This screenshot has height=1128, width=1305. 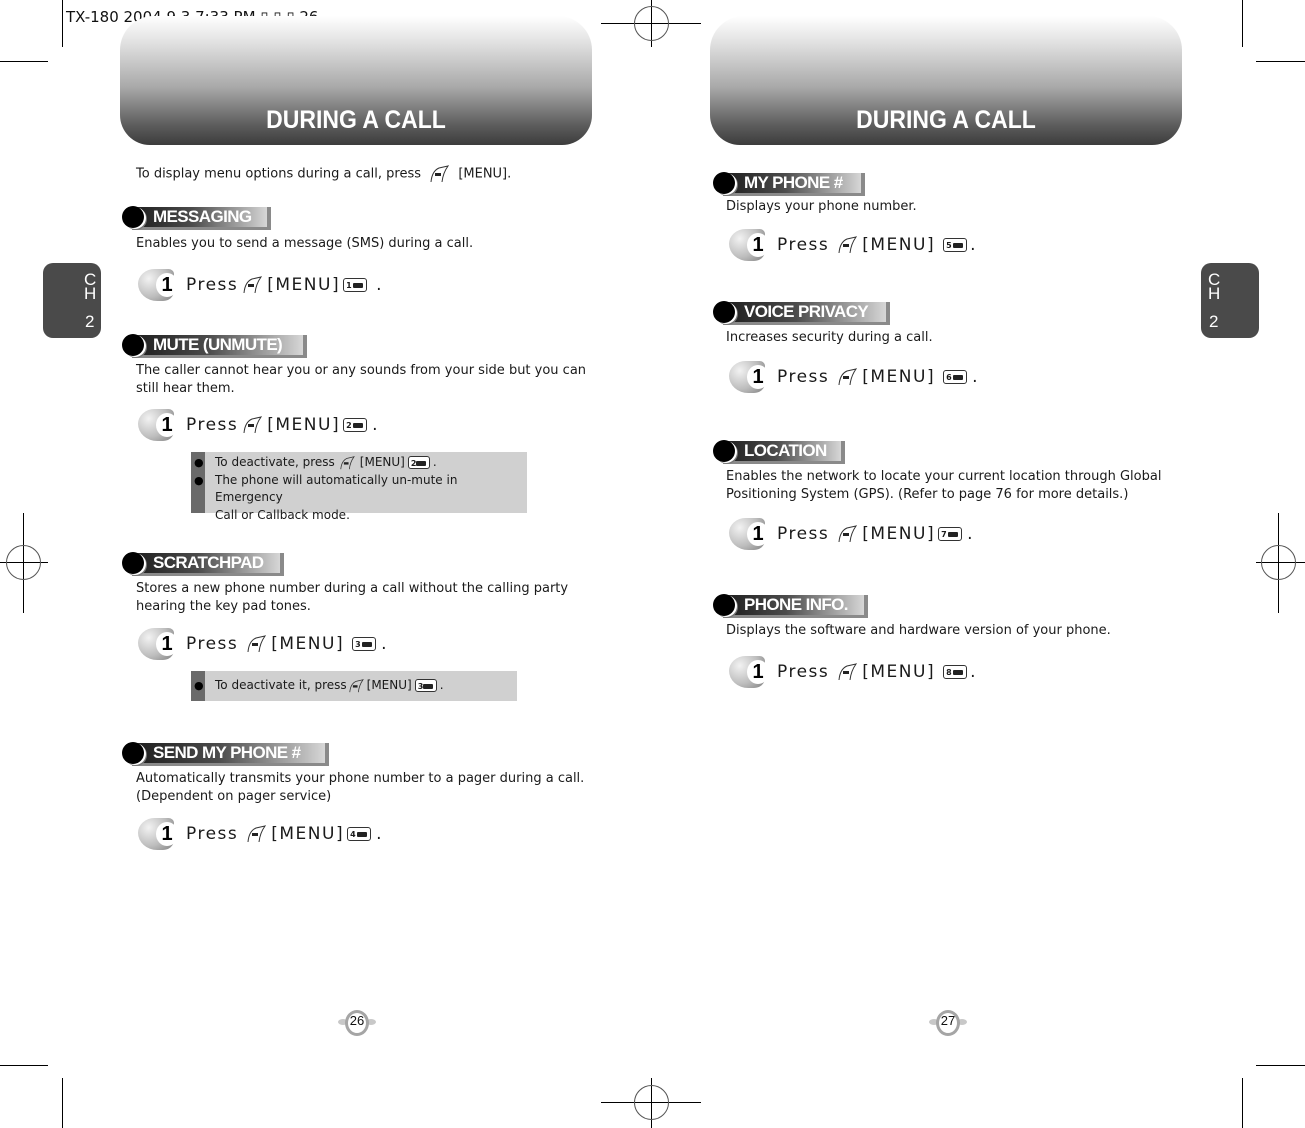 I want to click on section-title: VOICE PRIVACY, so click(x=806, y=311).